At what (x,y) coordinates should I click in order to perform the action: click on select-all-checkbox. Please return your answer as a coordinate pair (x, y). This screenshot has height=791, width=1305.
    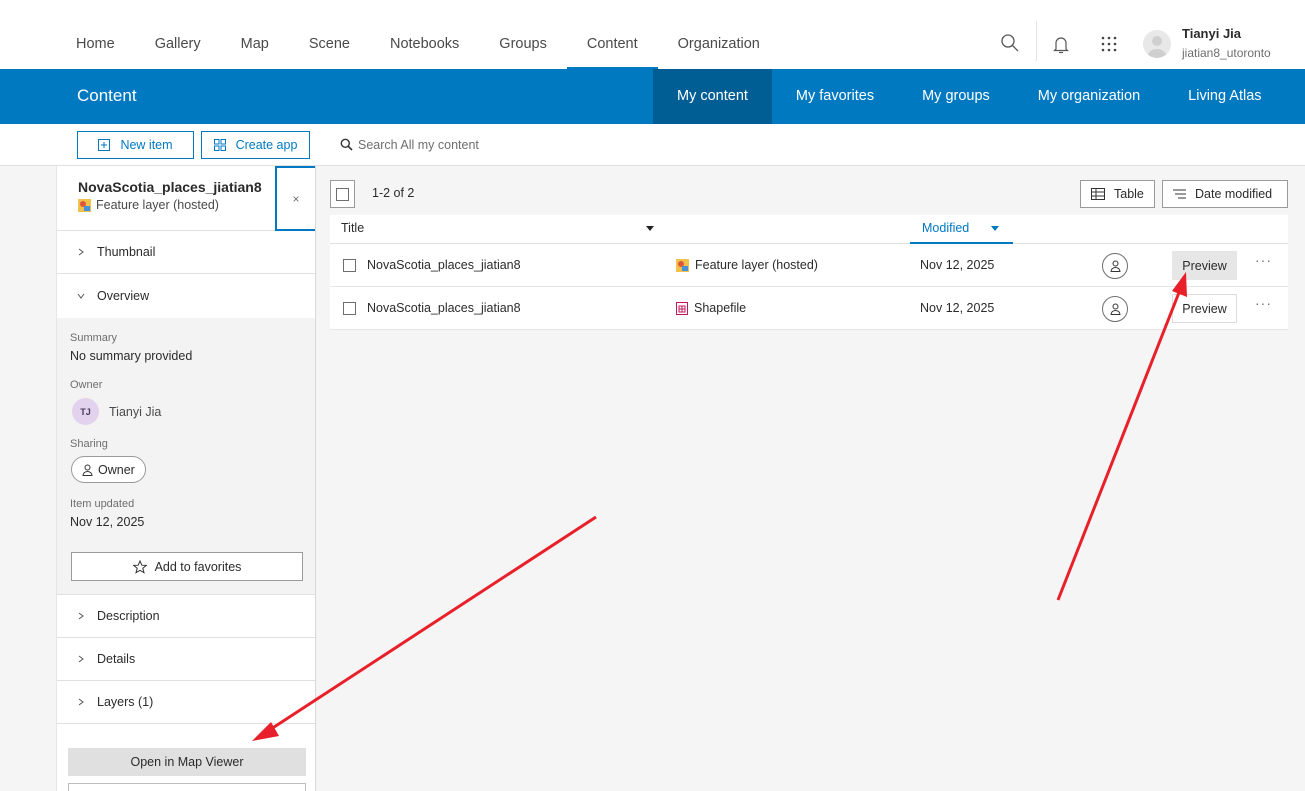
    Looking at the image, I should click on (342, 194).